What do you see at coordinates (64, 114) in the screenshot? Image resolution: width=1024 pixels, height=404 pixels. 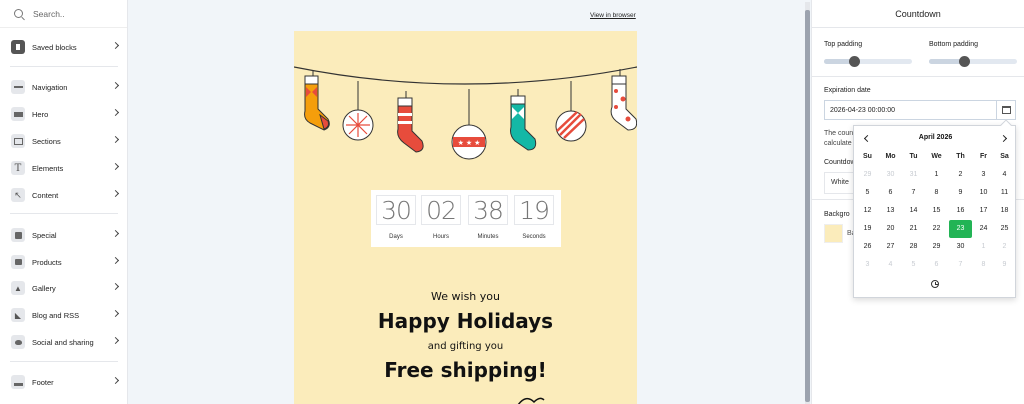 I see `sidebar-item-hero: Hero` at bounding box center [64, 114].